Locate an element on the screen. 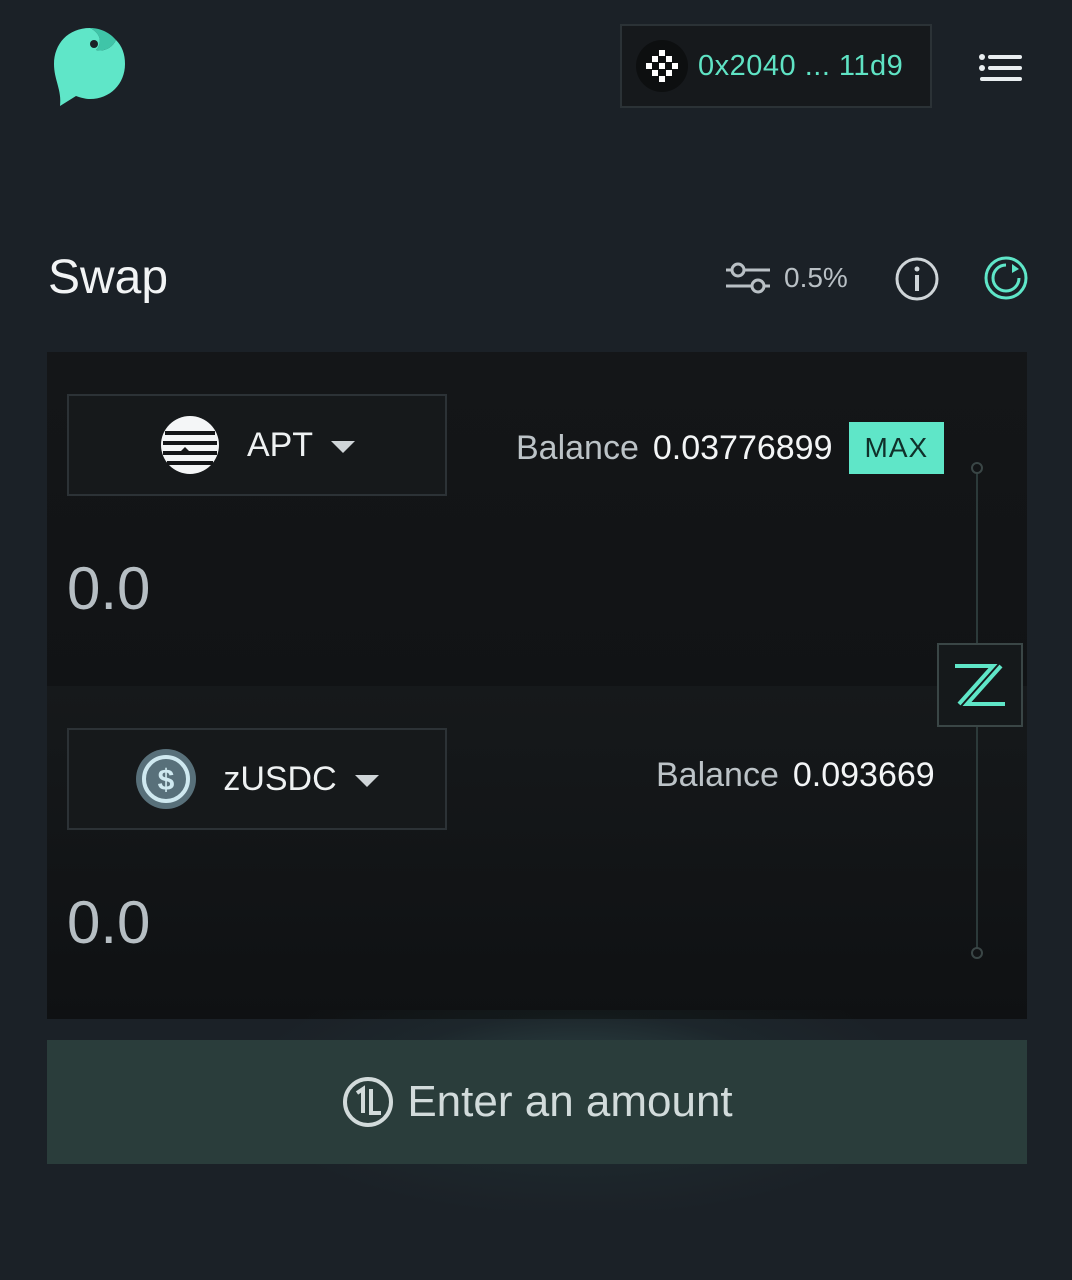 This screenshot has width=1072, height=1280. usdc-token-icon: $ is located at coordinates (166, 779).